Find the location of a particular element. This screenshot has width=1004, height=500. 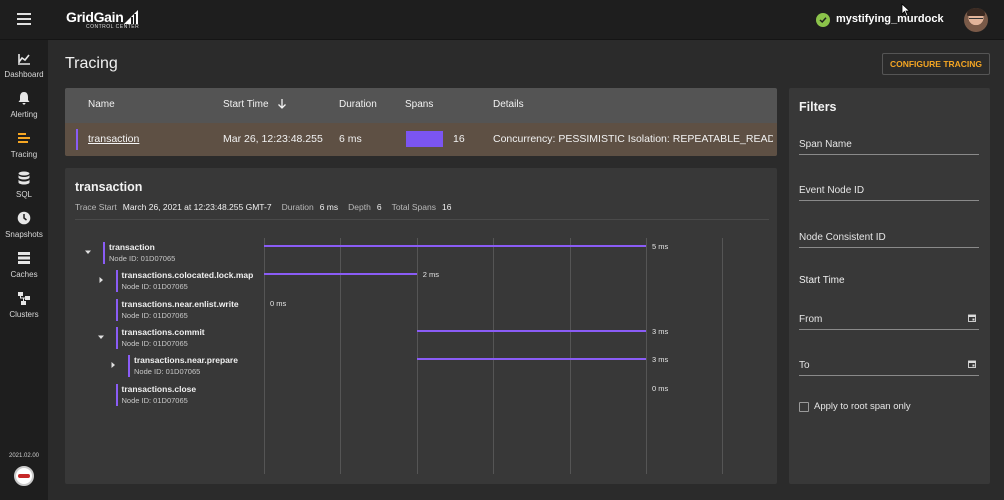

trace-span-count: 16 is located at coordinates (459, 139).